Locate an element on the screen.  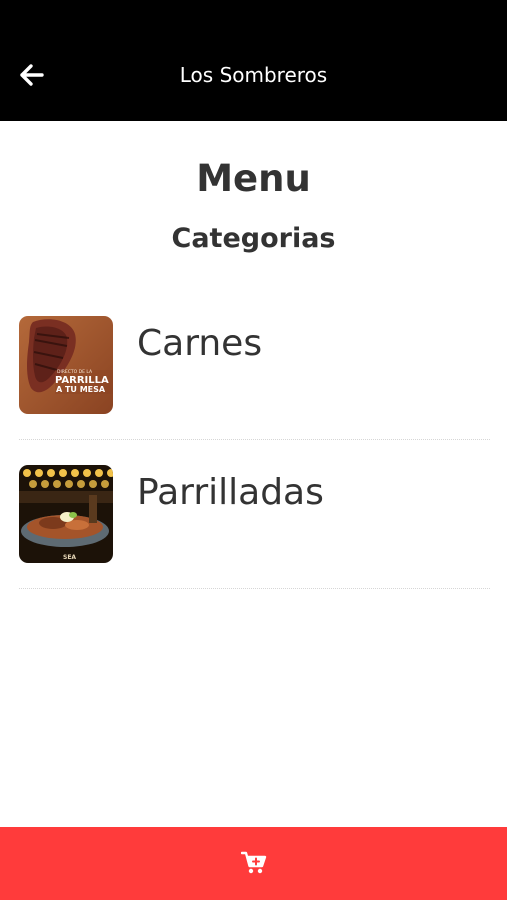
app-bar: Los Sombreros is located at coordinates (253, 60).